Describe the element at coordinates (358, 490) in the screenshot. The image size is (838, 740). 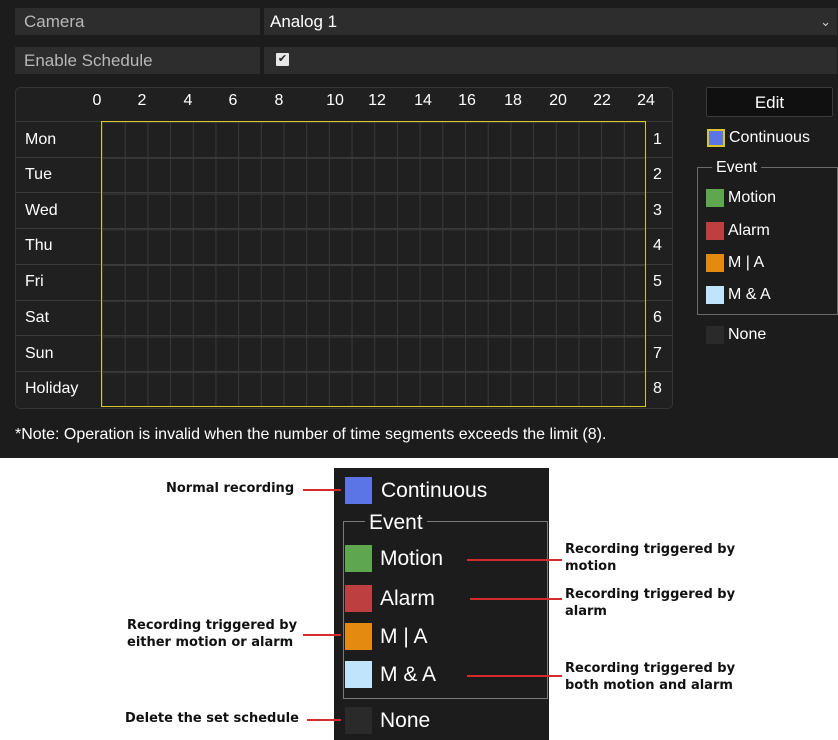
I see `continuous-swatch-large` at that location.